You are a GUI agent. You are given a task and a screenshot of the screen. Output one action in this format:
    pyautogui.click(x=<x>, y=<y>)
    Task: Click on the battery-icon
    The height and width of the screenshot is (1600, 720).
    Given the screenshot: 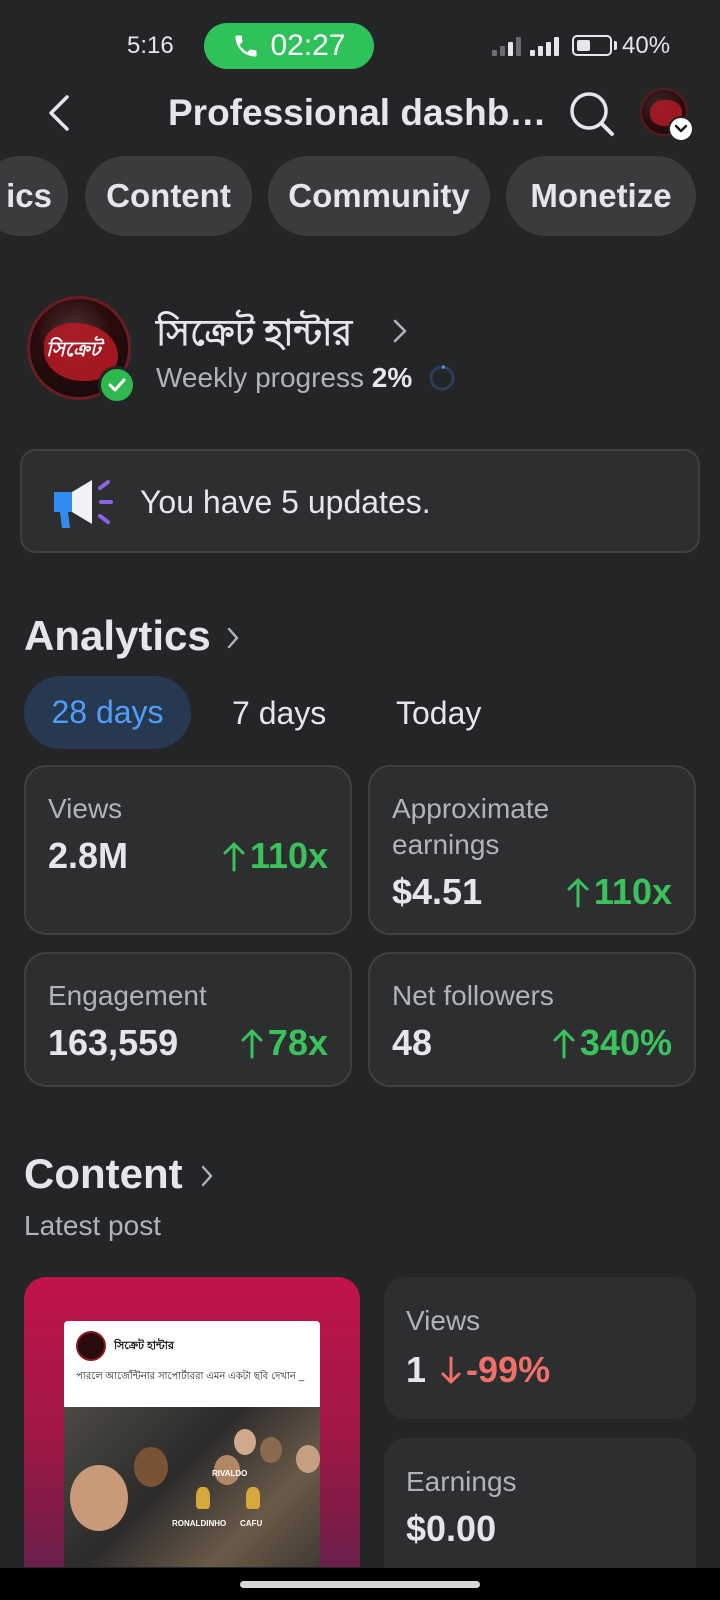 What is the action you would take?
    pyautogui.click(x=592, y=45)
    